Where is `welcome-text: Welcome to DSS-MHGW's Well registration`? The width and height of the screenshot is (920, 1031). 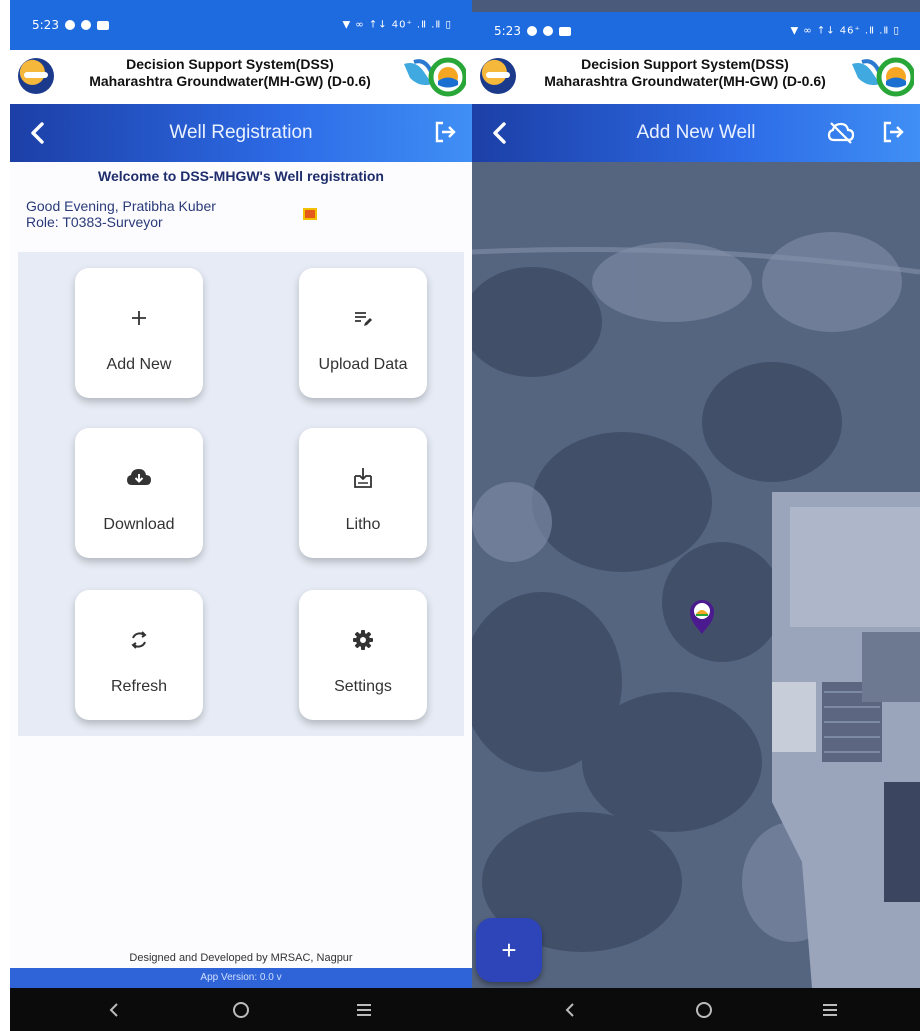
welcome-text: Welcome to DSS-MHGW's Well registration is located at coordinates (241, 176).